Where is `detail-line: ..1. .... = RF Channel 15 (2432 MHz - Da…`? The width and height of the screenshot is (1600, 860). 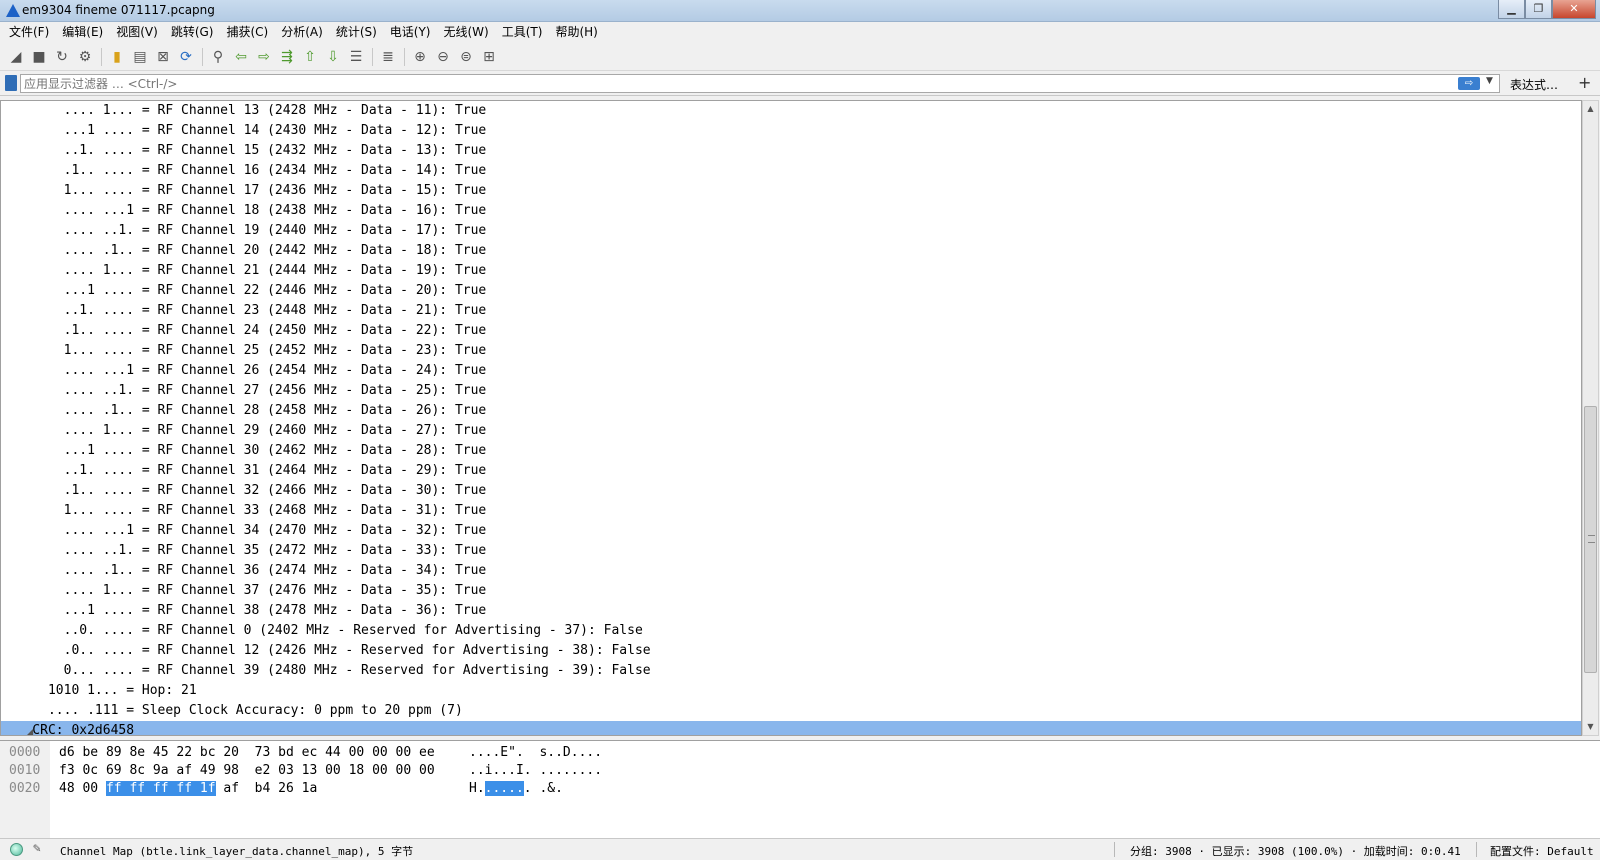 detail-line: ..1. .... = RF Channel 15 (2432 MHz - Da… is located at coordinates (791, 151).